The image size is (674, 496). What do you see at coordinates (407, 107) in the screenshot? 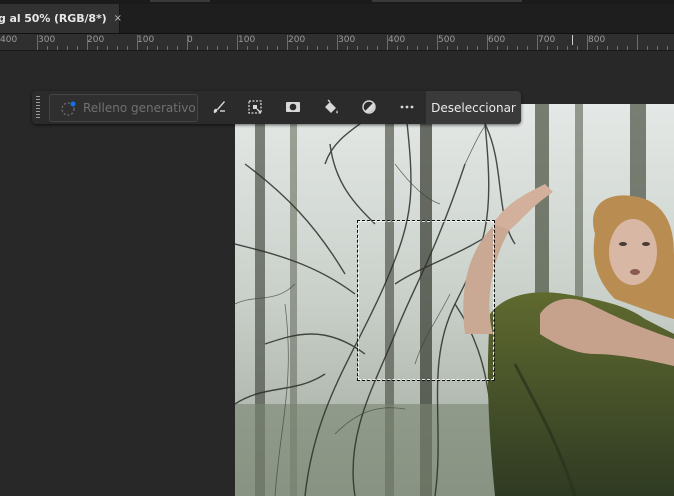
I see `more-icon` at bounding box center [407, 107].